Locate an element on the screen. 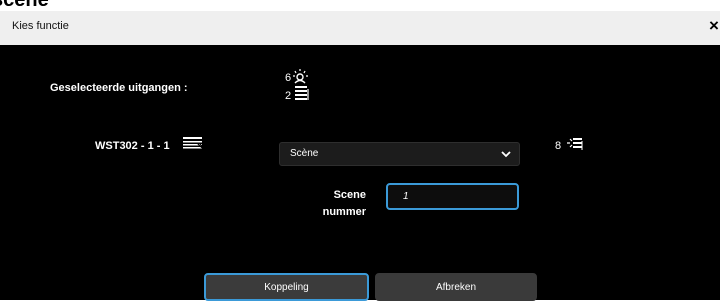 This screenshot has height=301, width=720. light-group-icon is located at coordinates (300, 76).